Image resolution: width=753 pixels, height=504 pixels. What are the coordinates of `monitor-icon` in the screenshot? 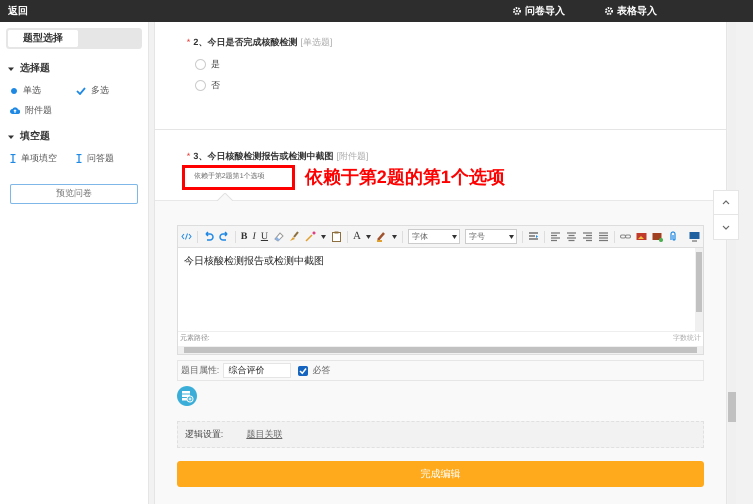 It's located at (694, 236).